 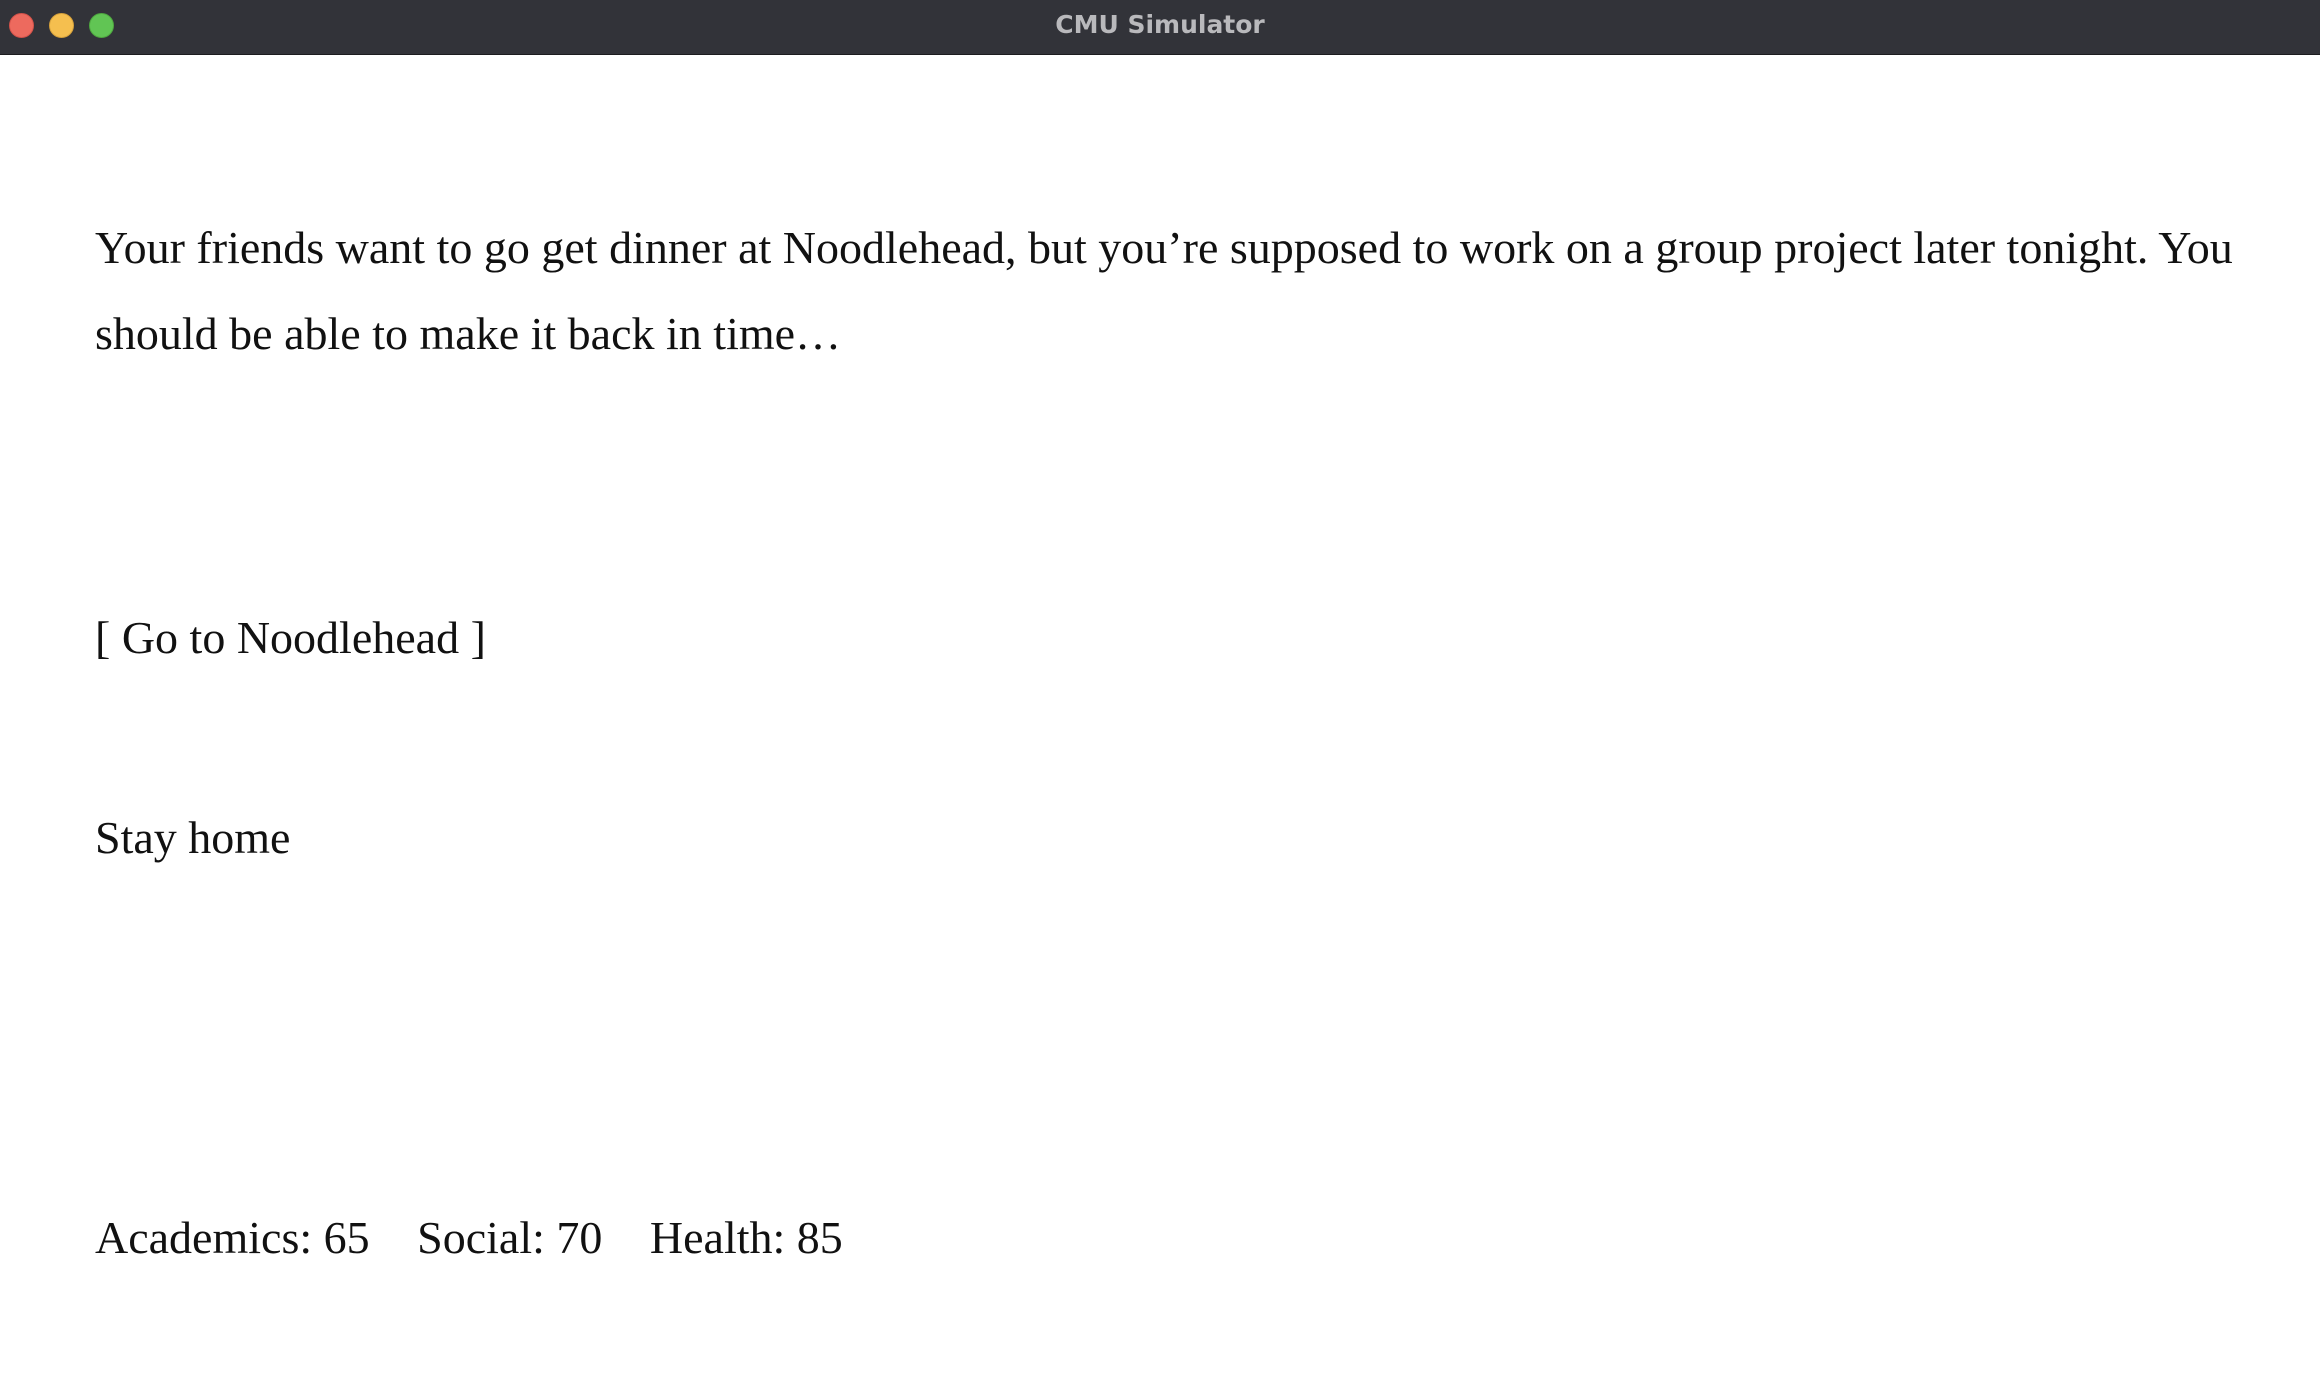 What do you see at coordinates (232, 1237) in the screenshot?
I see `stat-academics: Academics: 65` at bounding box center [232, 1237].